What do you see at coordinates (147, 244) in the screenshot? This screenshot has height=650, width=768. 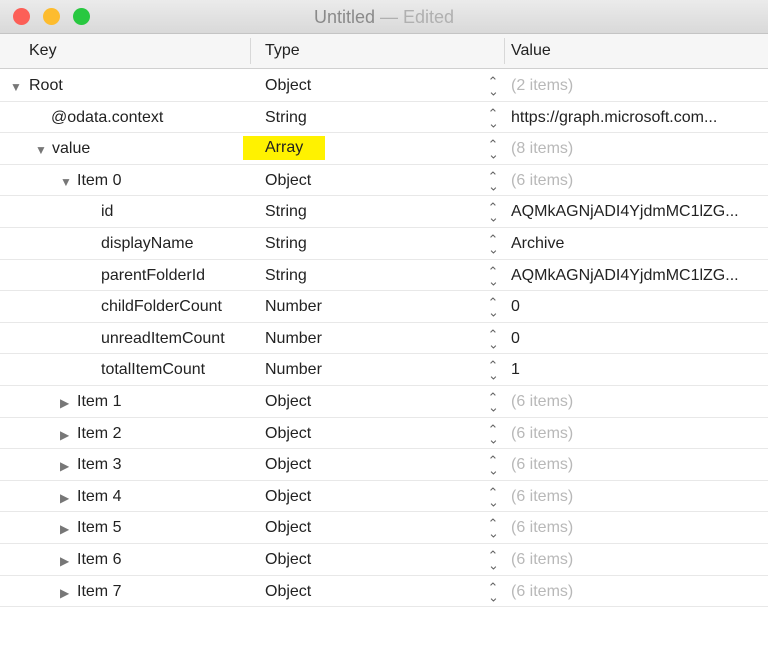 I see `row-key: displayName` at bounding box center [147, 244].